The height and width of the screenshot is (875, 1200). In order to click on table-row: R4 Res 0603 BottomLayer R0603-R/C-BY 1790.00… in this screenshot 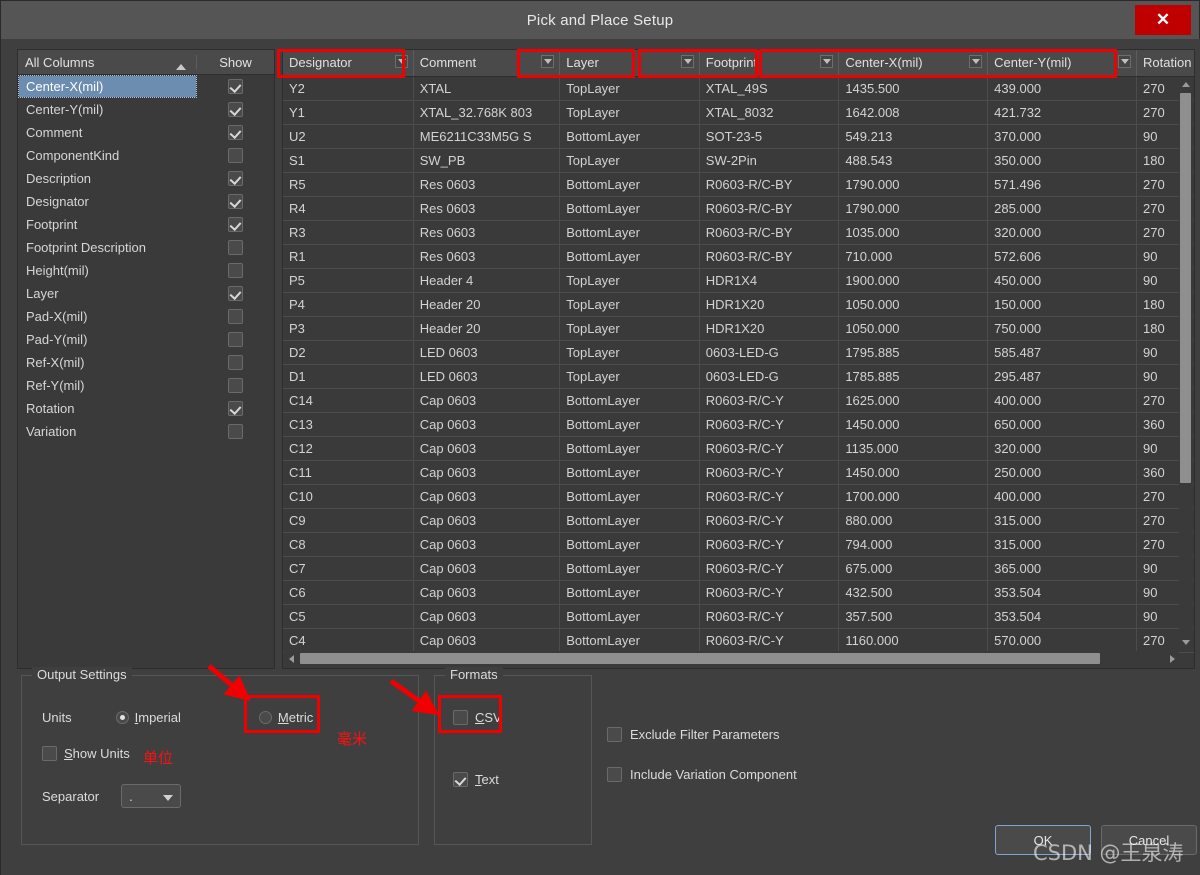, I will do `click(738, 208)`.